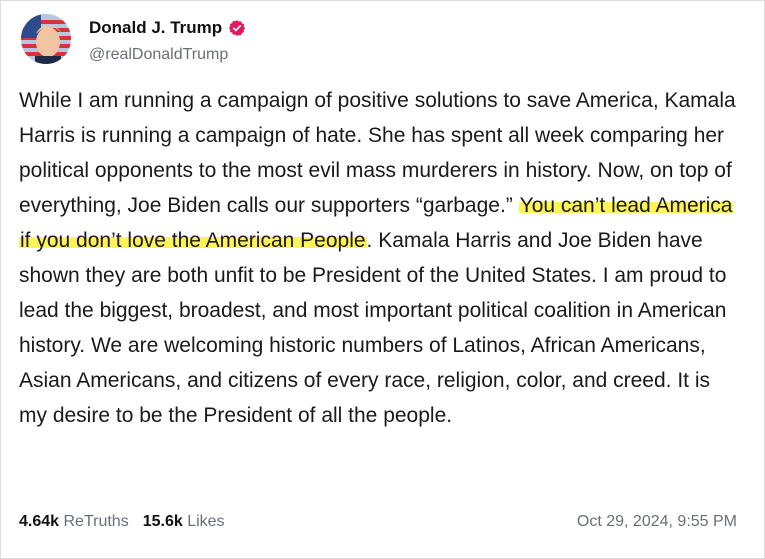 The height and width of the screenshot is (559, 765). I want to click on avatar, so click(46, 39).